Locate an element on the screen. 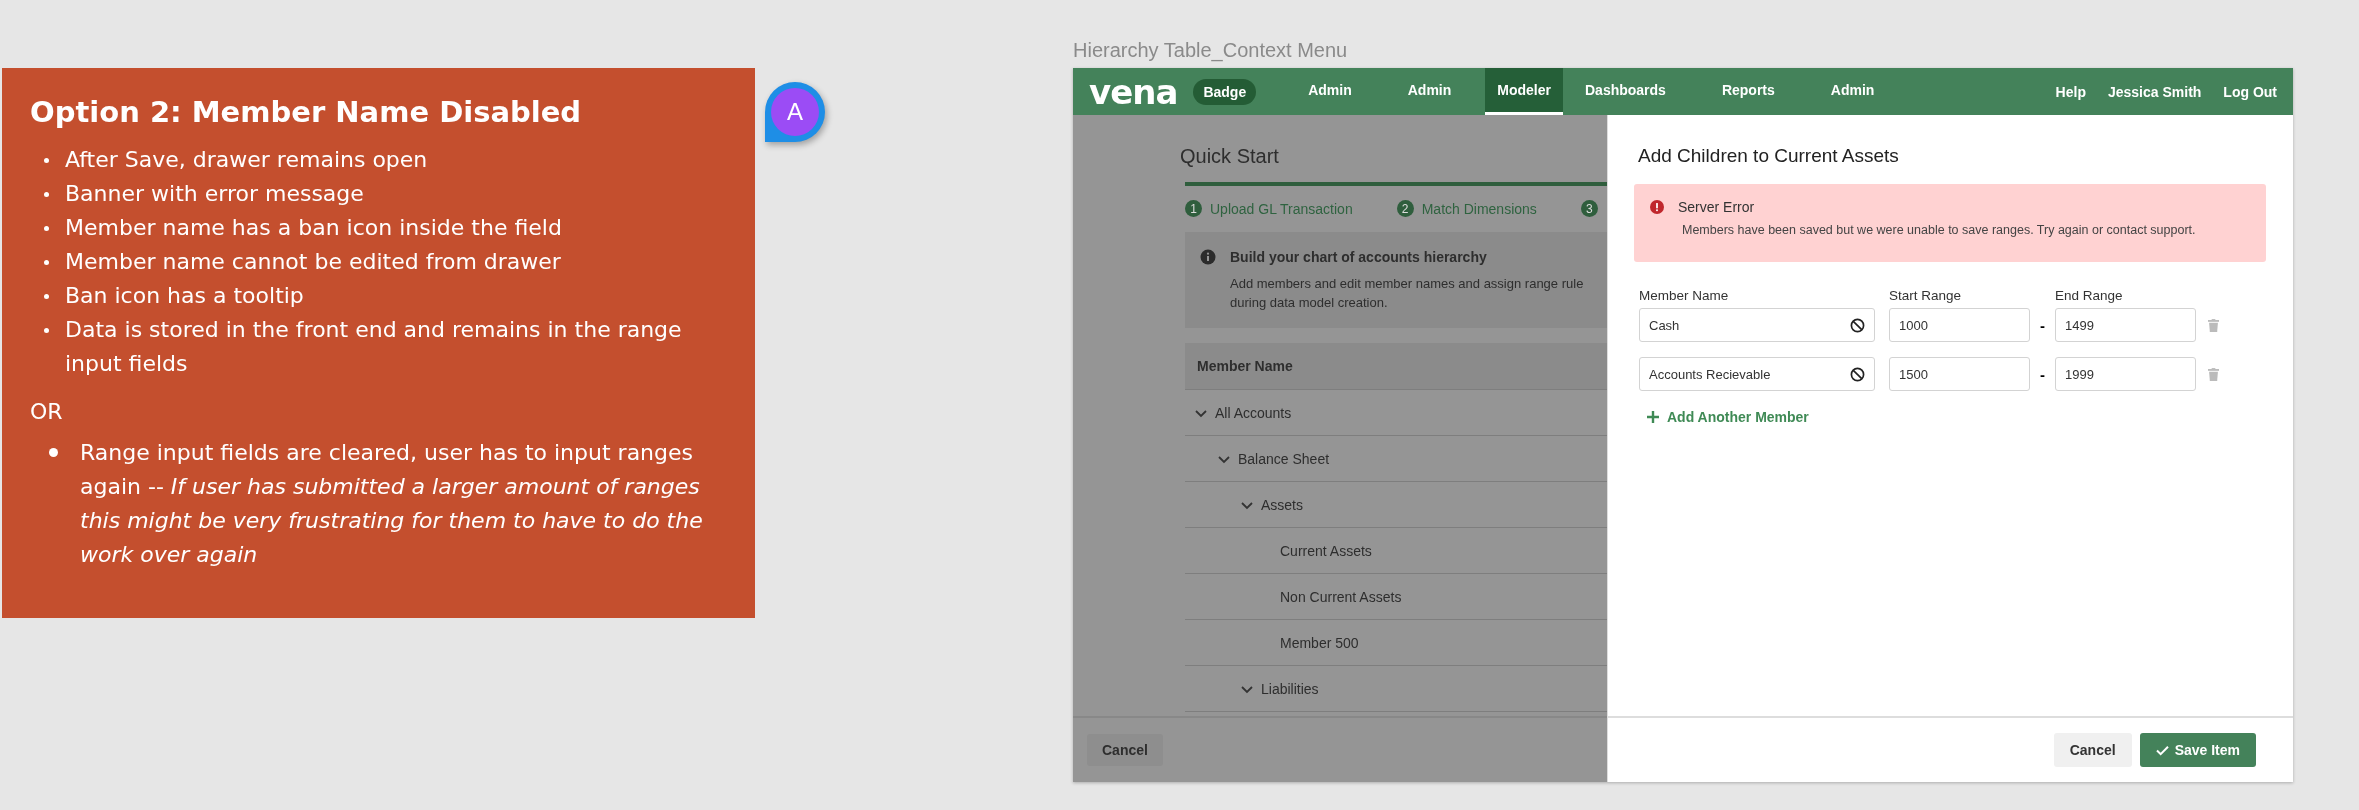  tree-item: Member 500 is located at coordinates (1319, 642).